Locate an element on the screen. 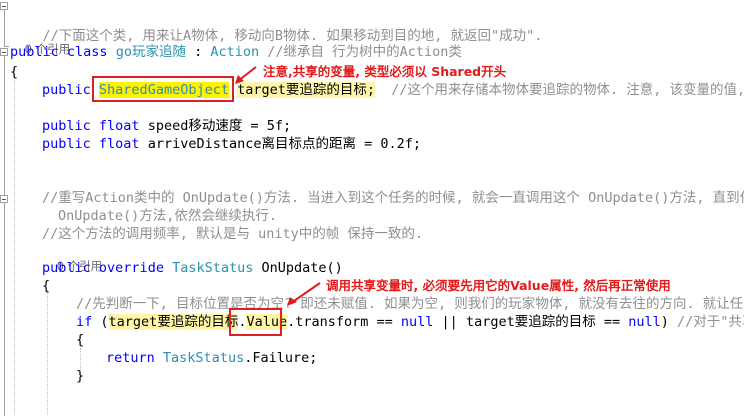  fold-end is located at coordinates (6, 46).